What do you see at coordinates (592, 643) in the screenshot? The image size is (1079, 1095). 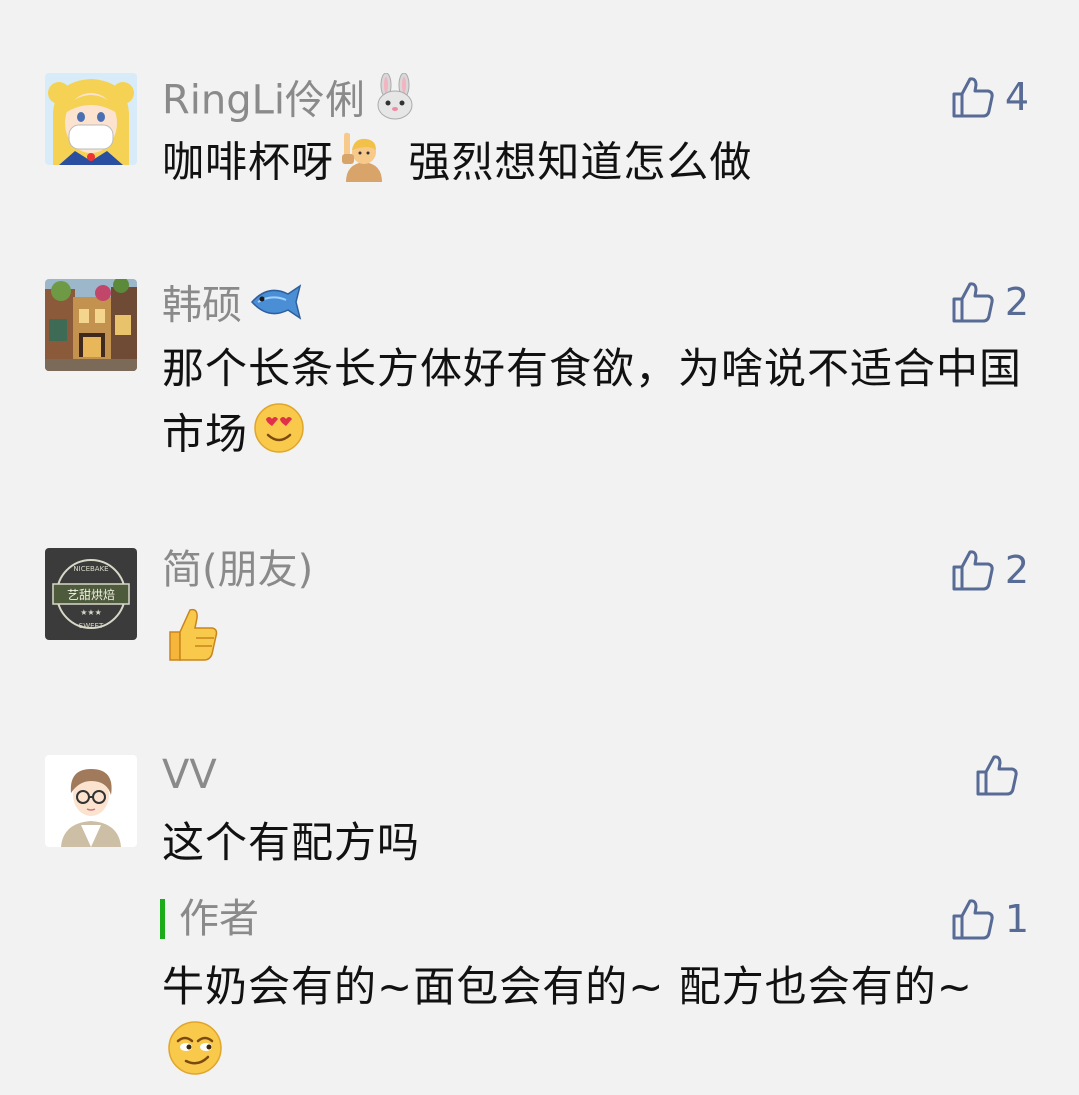 I see `comment-content` at bounding box center [592, 643].